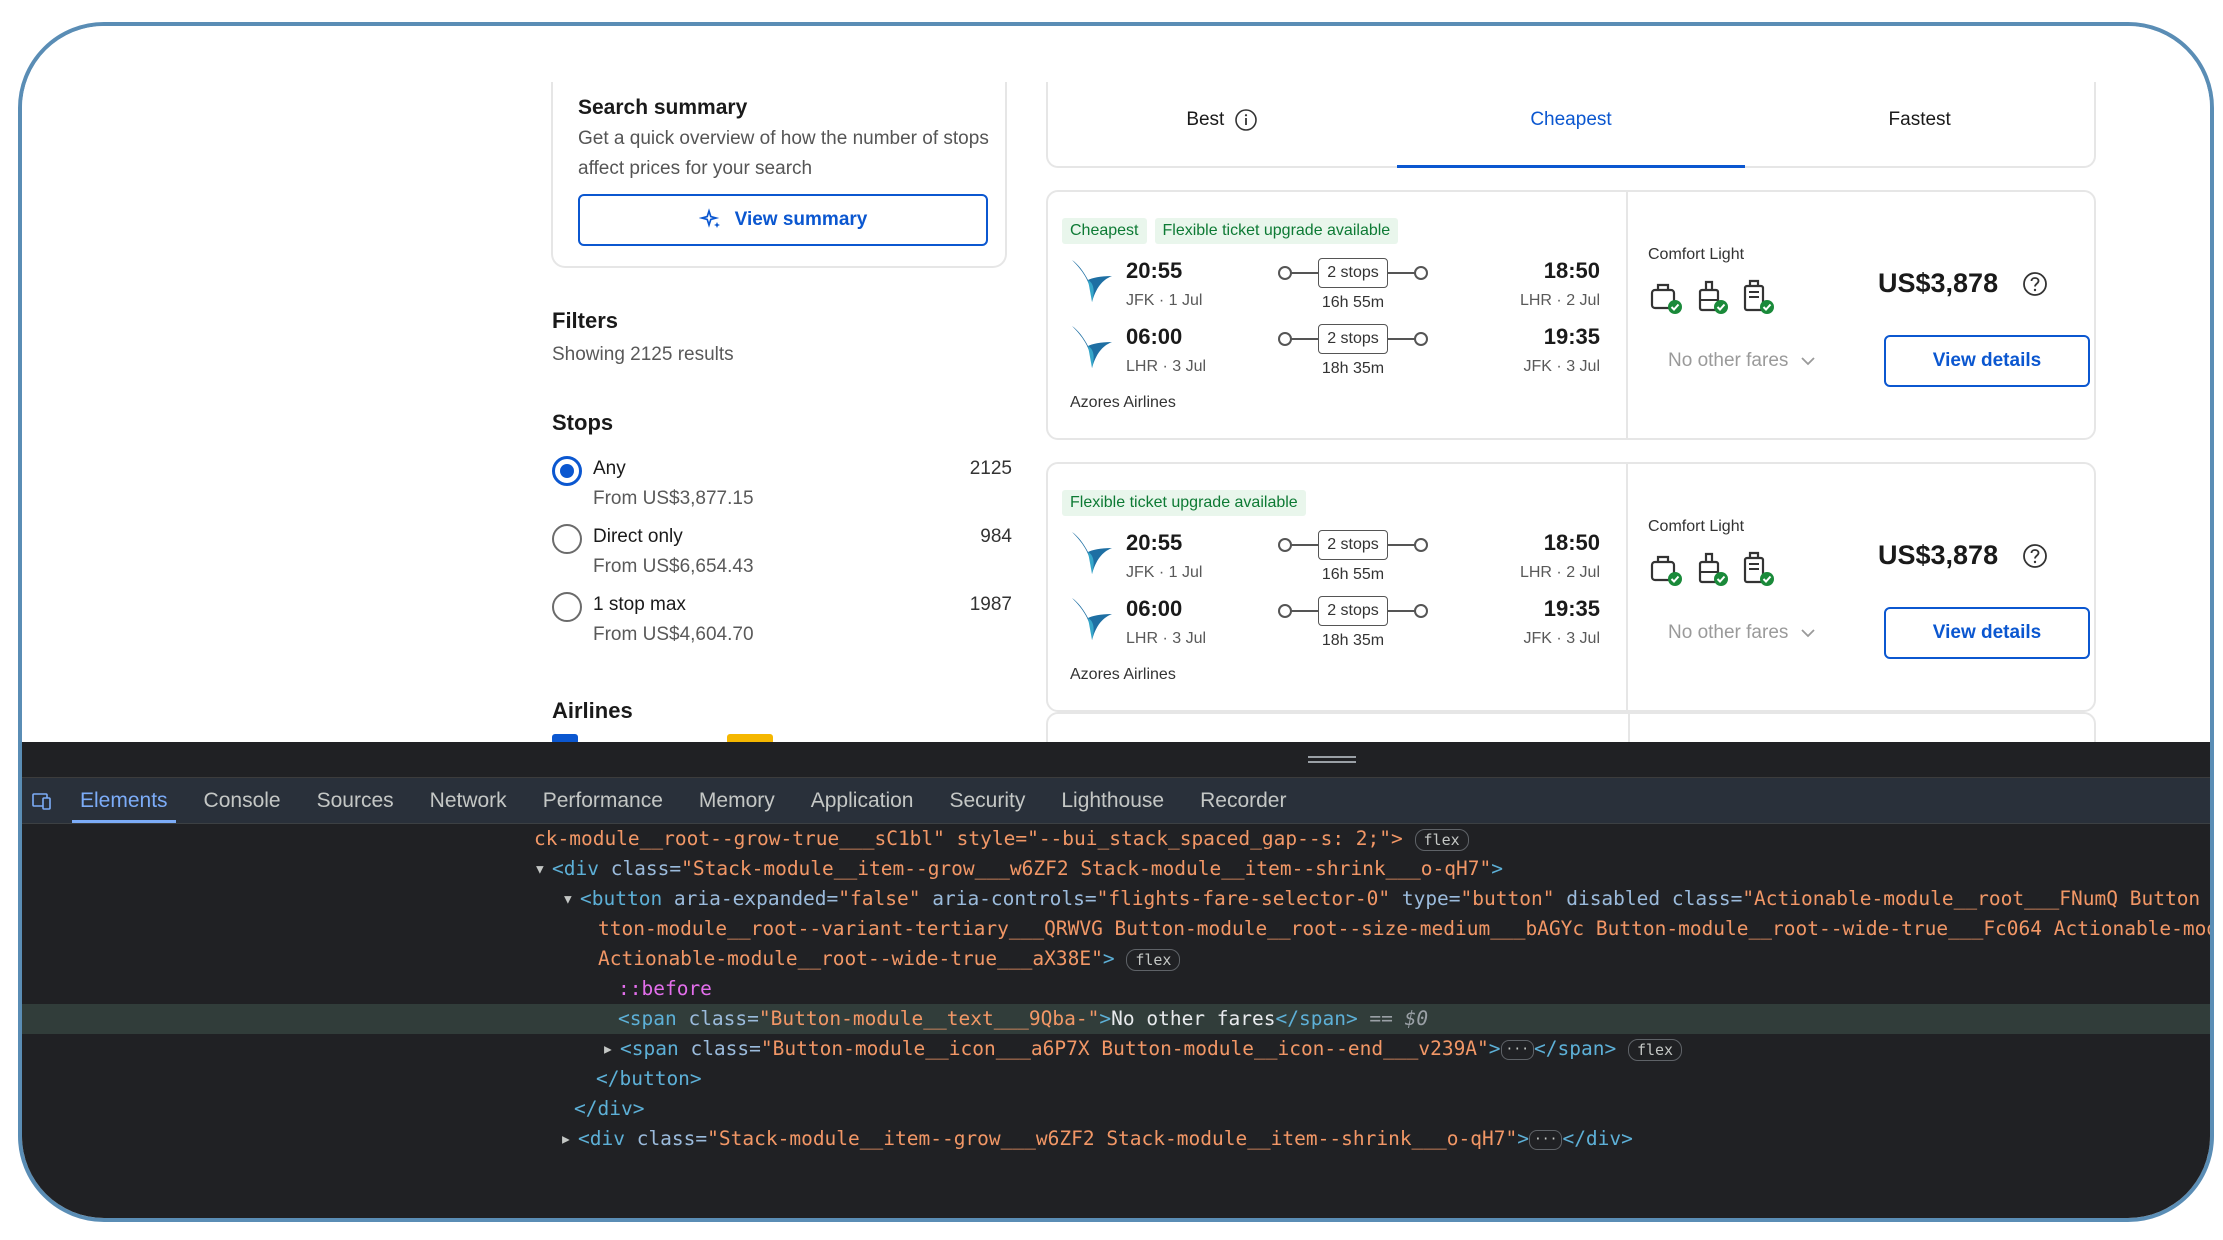 This screenshot has width=2223, height=1240. I want to click on route-graphic: 2 stops 16h 55m, so click(1353, 560).